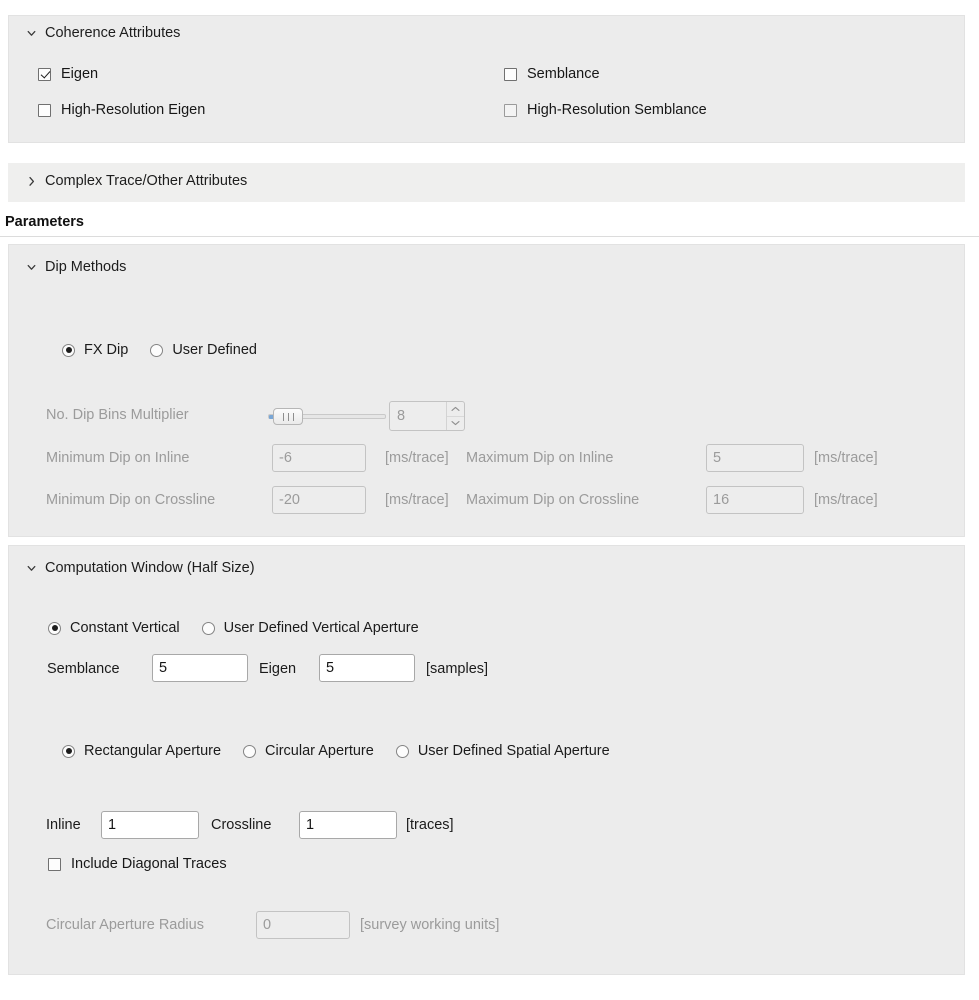  Describe the element at coordinates (430, 825) in the screenshot. I see `unit-traces: [traces]` at that location.